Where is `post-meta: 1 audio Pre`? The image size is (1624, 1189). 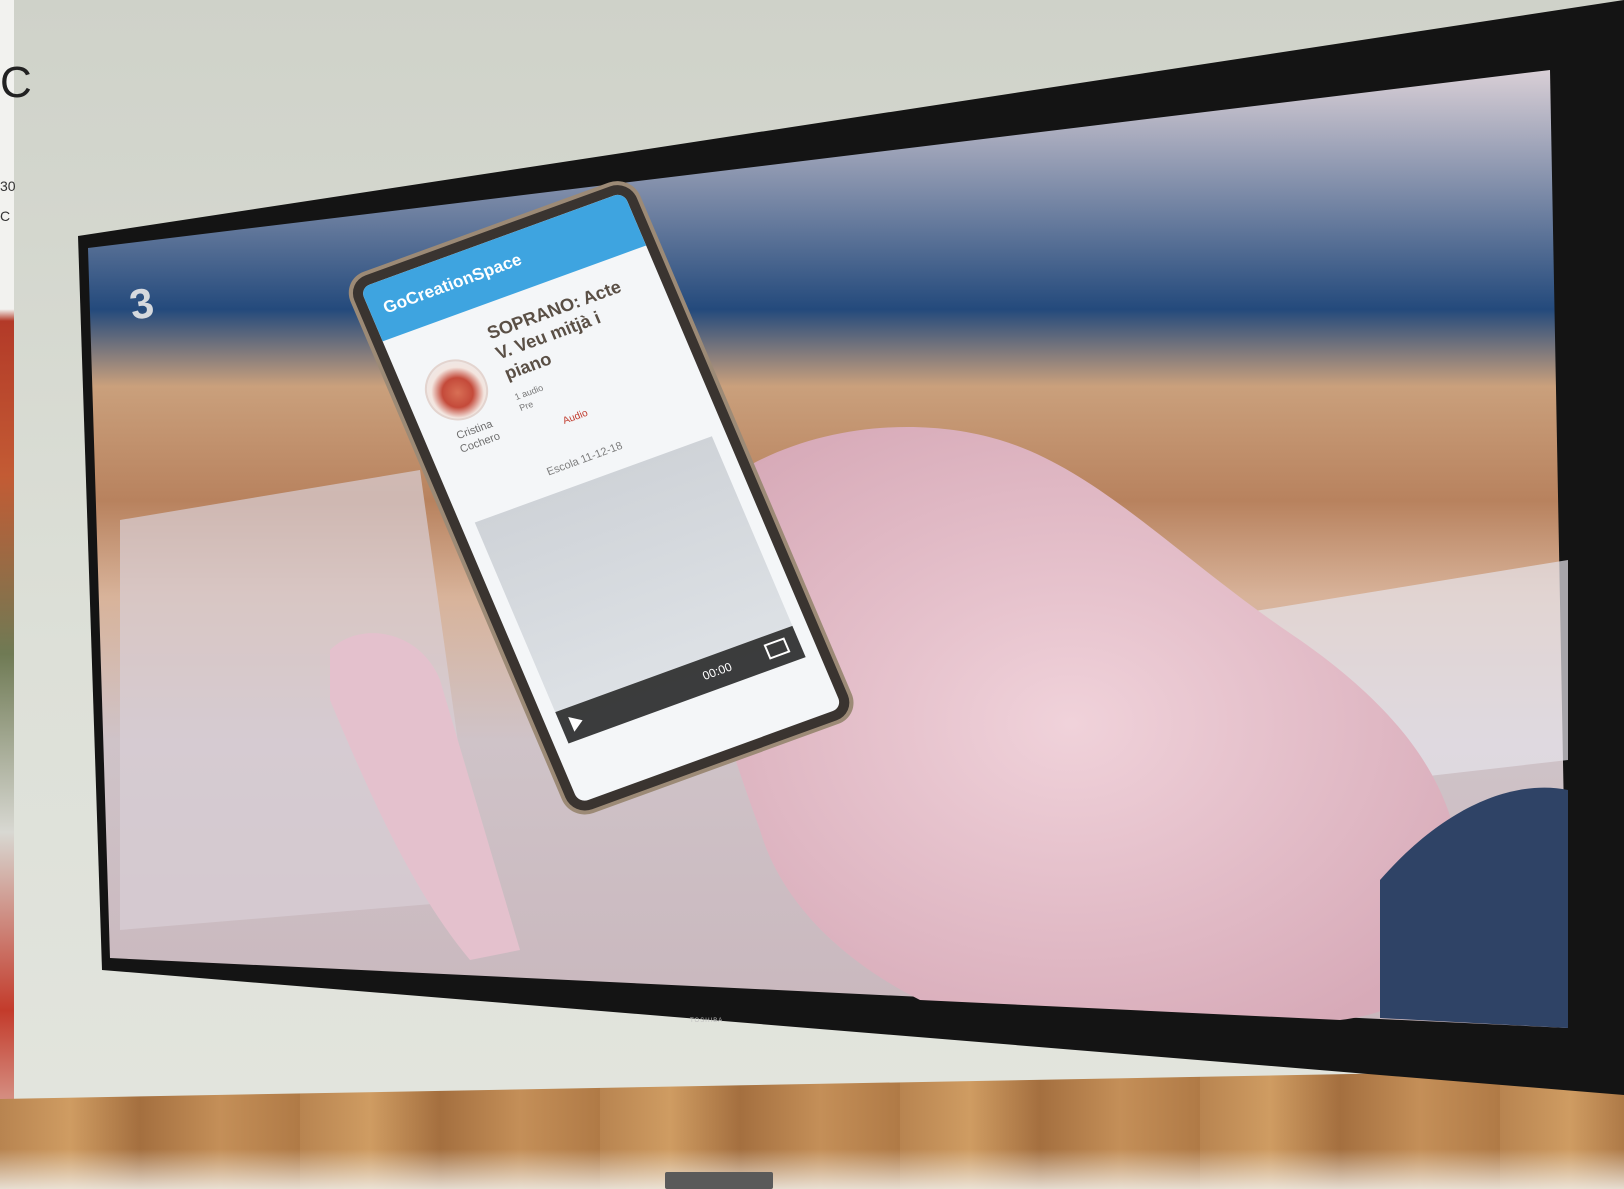
post-meta: 1 audio Pre is located at coordinates (531, 398).